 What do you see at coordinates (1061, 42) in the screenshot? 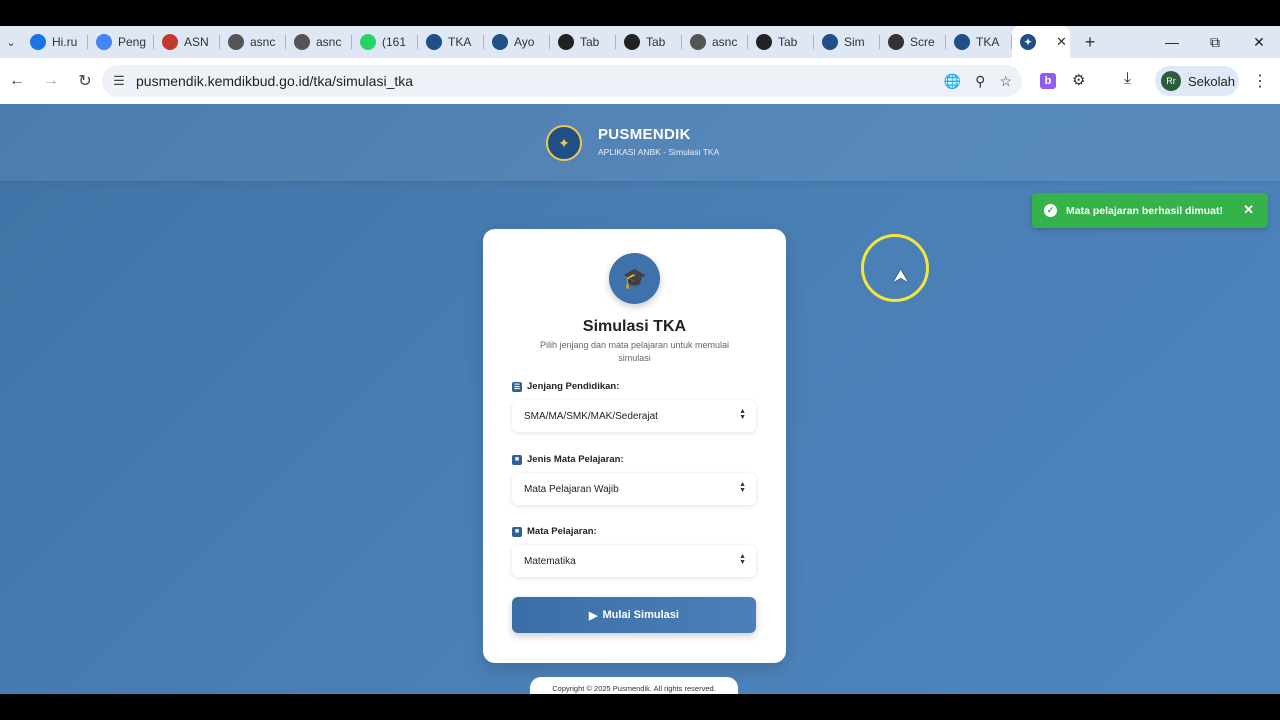
I see `close-tab-icon: ✕` at bounding box center [1061, 42].